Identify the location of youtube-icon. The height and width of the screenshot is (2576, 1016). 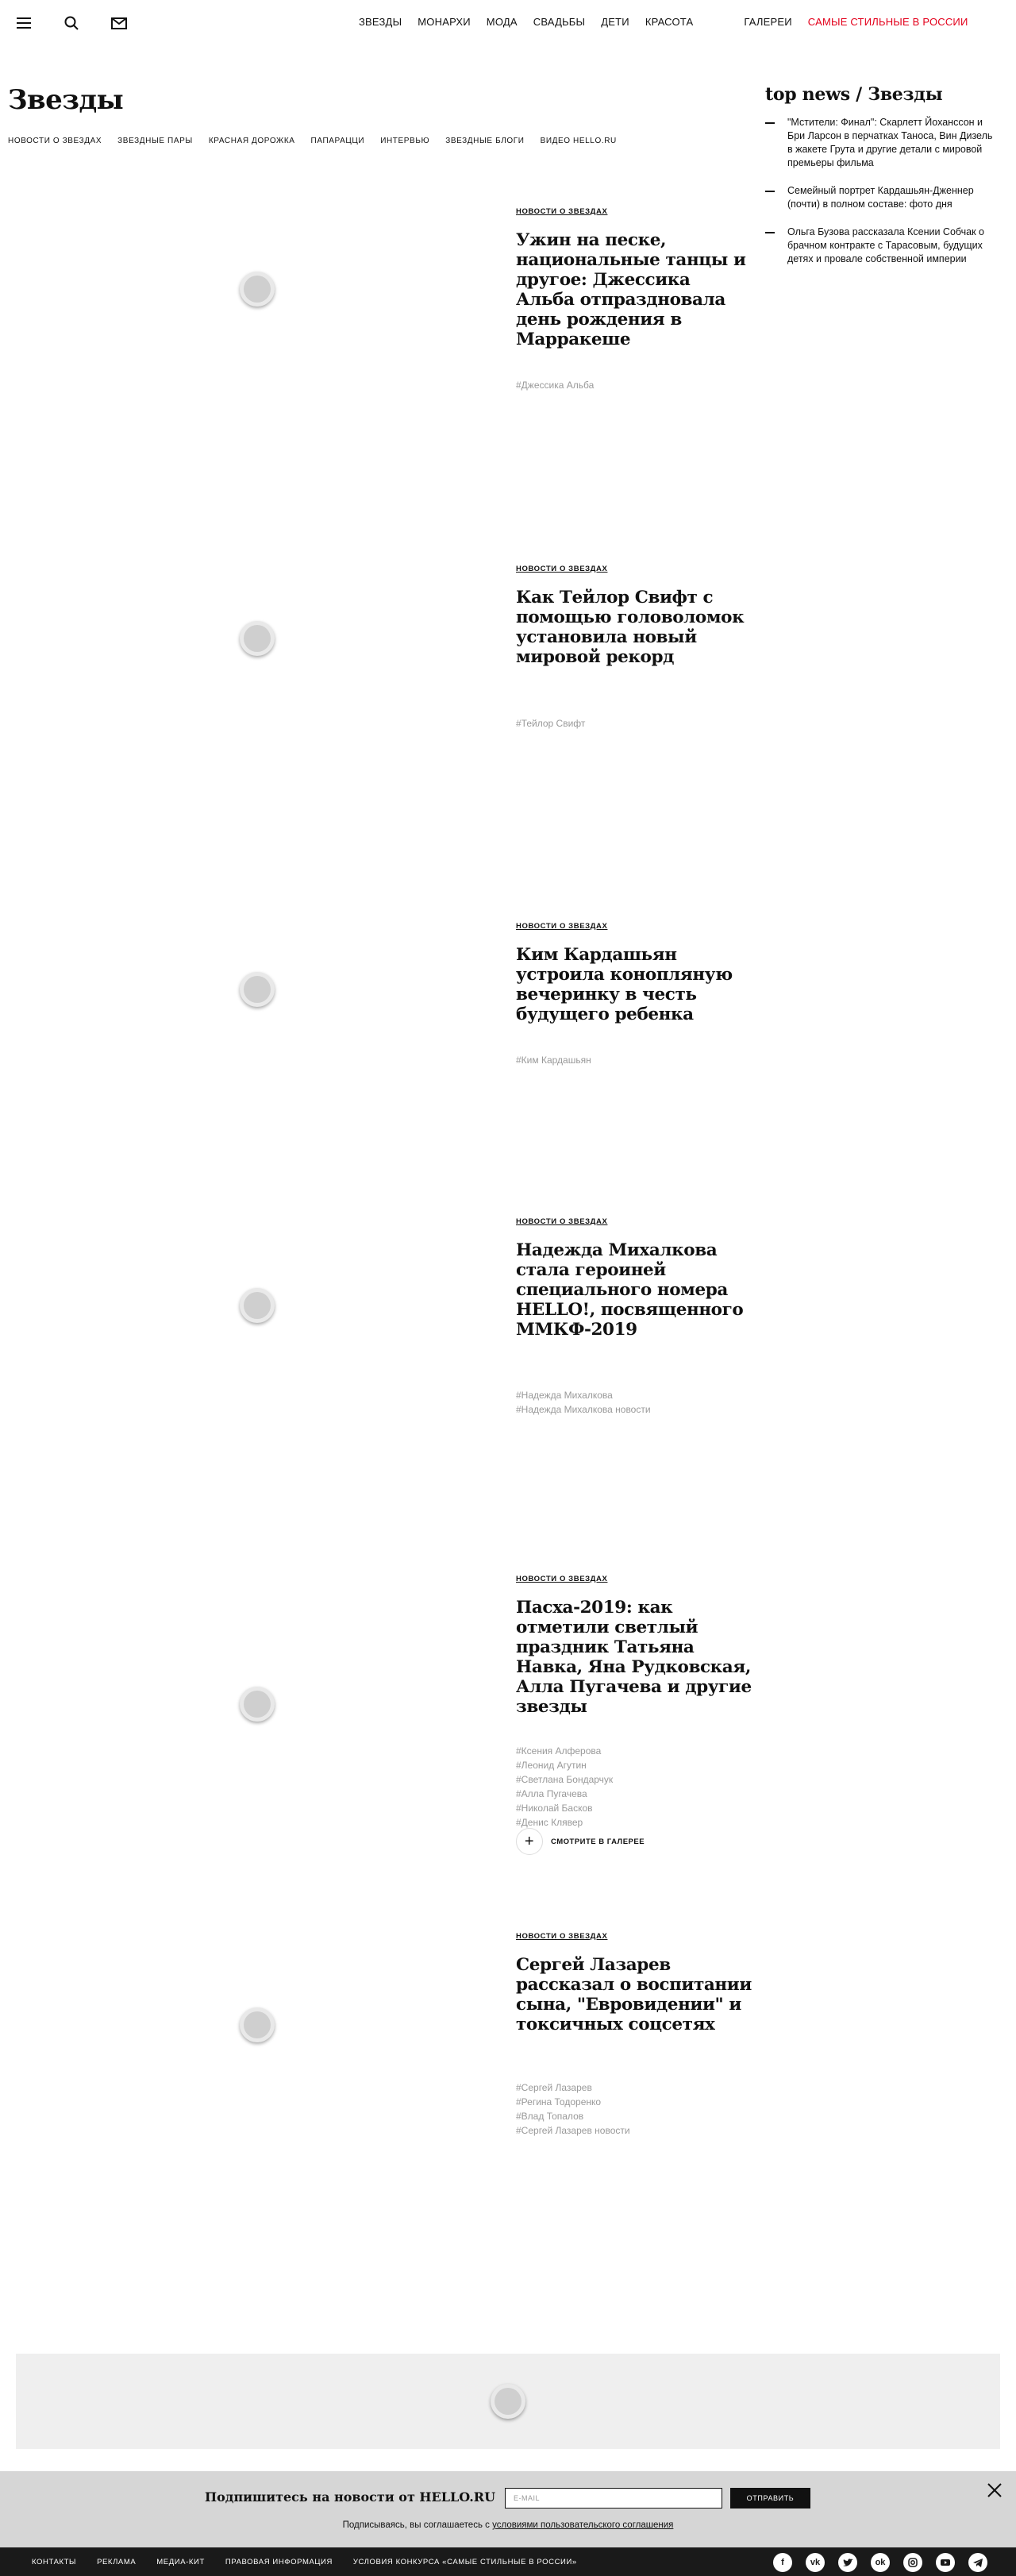
(945, 2562).